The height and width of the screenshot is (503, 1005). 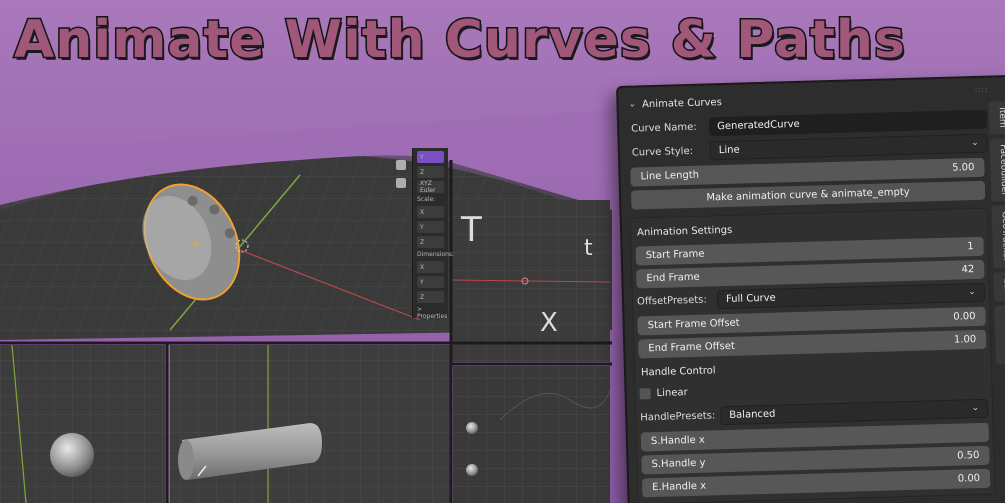 I want to click on handle-presets-dropdown: Balanced ⌄, so click(x=854, y=411).